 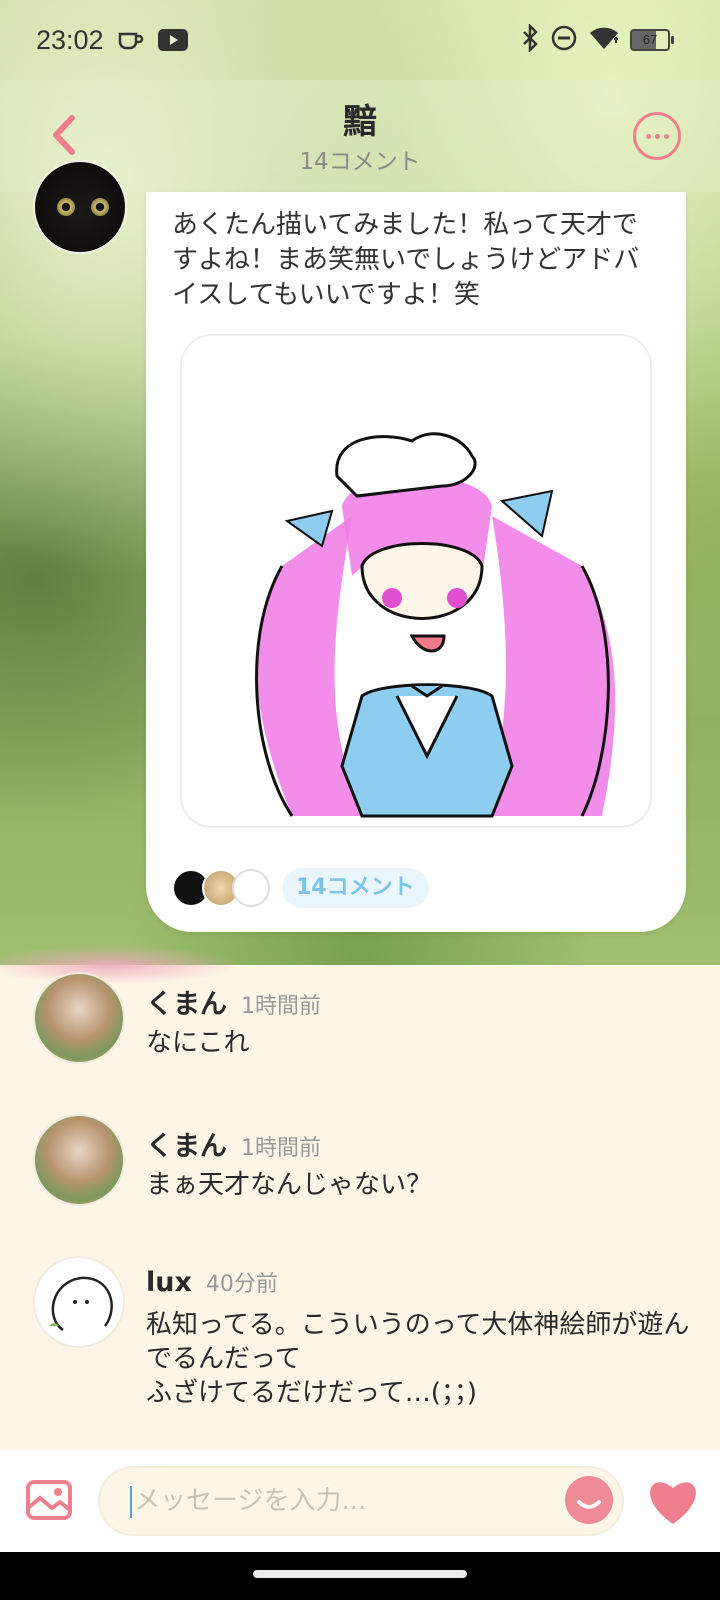 I want to click on image-attach-button, so click(x=49, y=1500).